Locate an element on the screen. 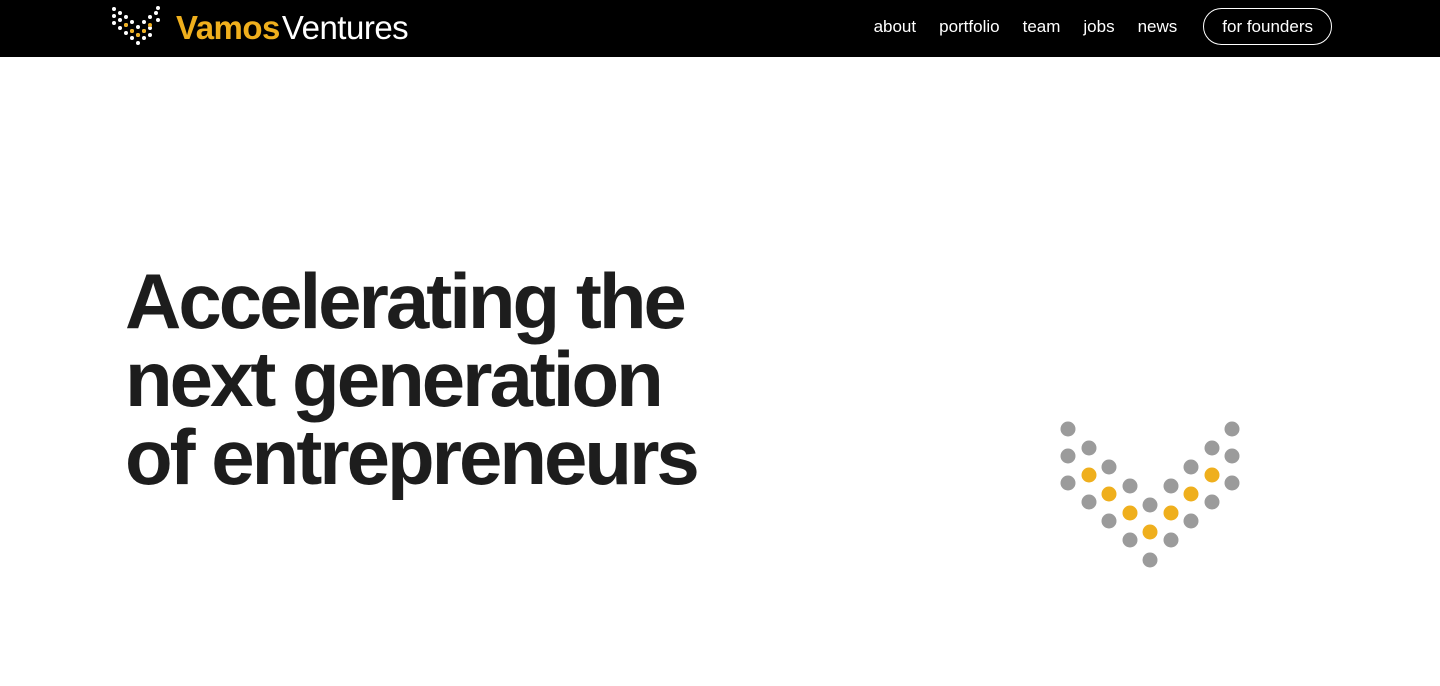 Image resolution: width=1440 pixels, height=686 pixels. hero-headline-line-1: Accelerating the is located at coordinates (406, 301).